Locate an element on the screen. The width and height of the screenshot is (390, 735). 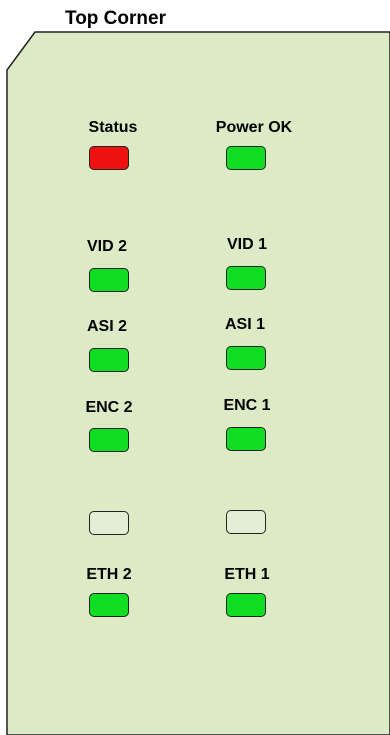
eth-2-led is located at coordinates (109, 605).